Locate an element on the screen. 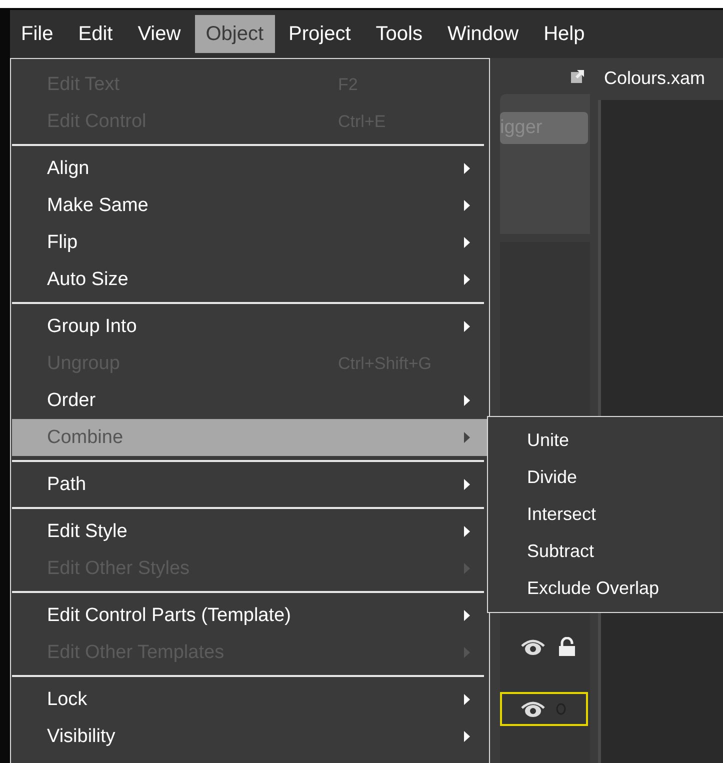 This screenshot has height=763, width=723. menu-item: Visibility is located at coordinates (250, 736).